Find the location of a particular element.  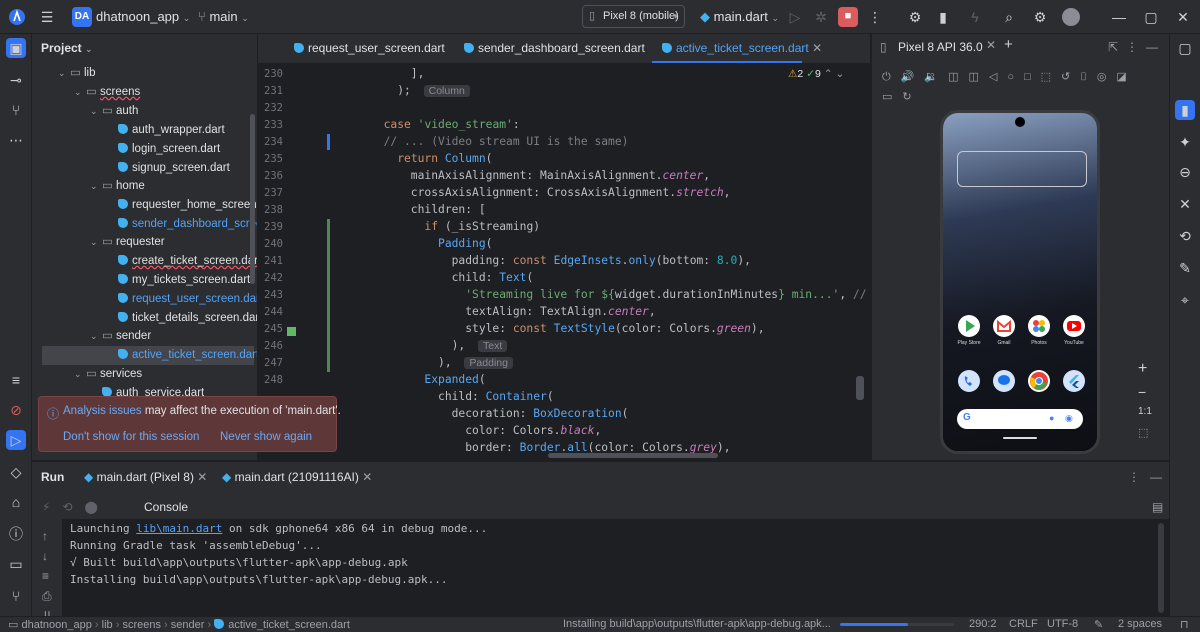

tree-file: requester_home_screen.dart is located at coordinates (187, 205).